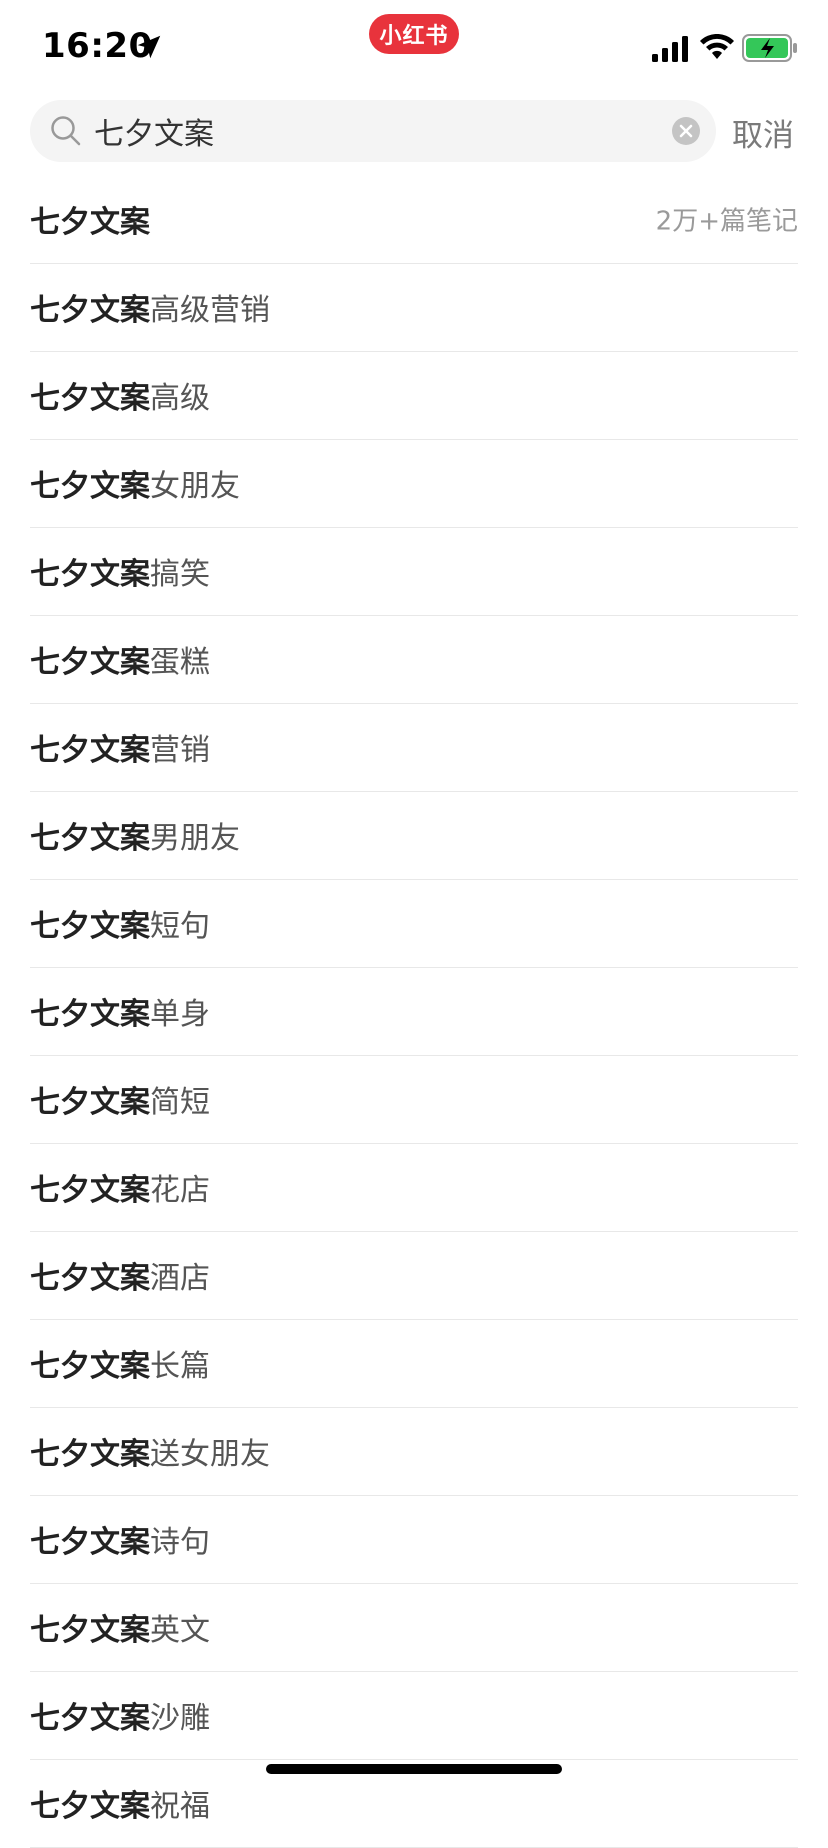 The image size is (828, 1848). I want to click on suggestion-item: 七夕文案 简短, so click(414, 1100).